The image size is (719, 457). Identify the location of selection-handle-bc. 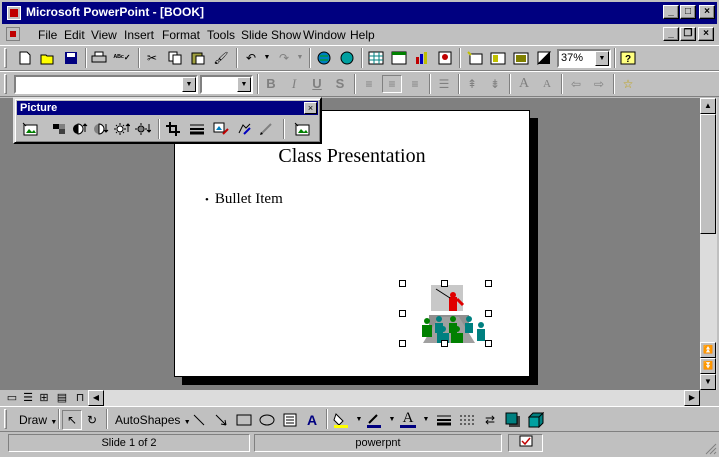
(444, 343).